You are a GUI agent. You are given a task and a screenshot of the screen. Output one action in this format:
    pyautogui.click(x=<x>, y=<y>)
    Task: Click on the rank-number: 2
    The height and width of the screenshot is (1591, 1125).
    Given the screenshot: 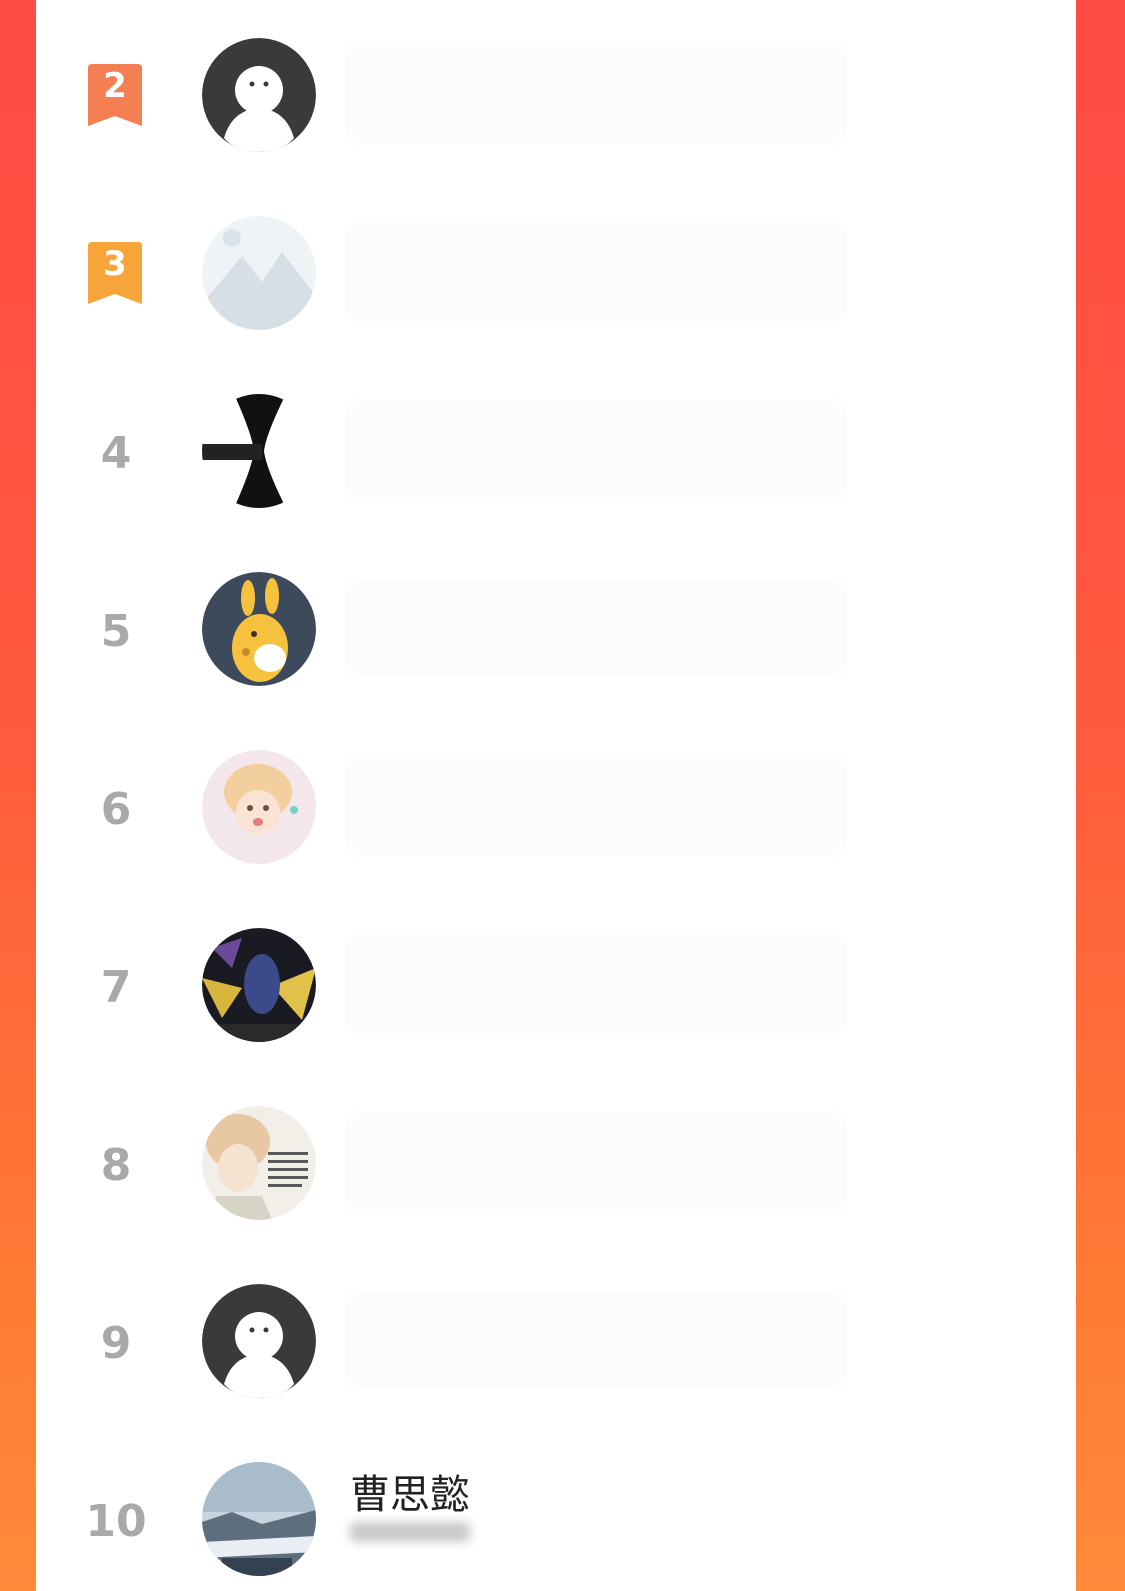 What is the action you would take?
    pyautogui.click(x=115, y=86)
    